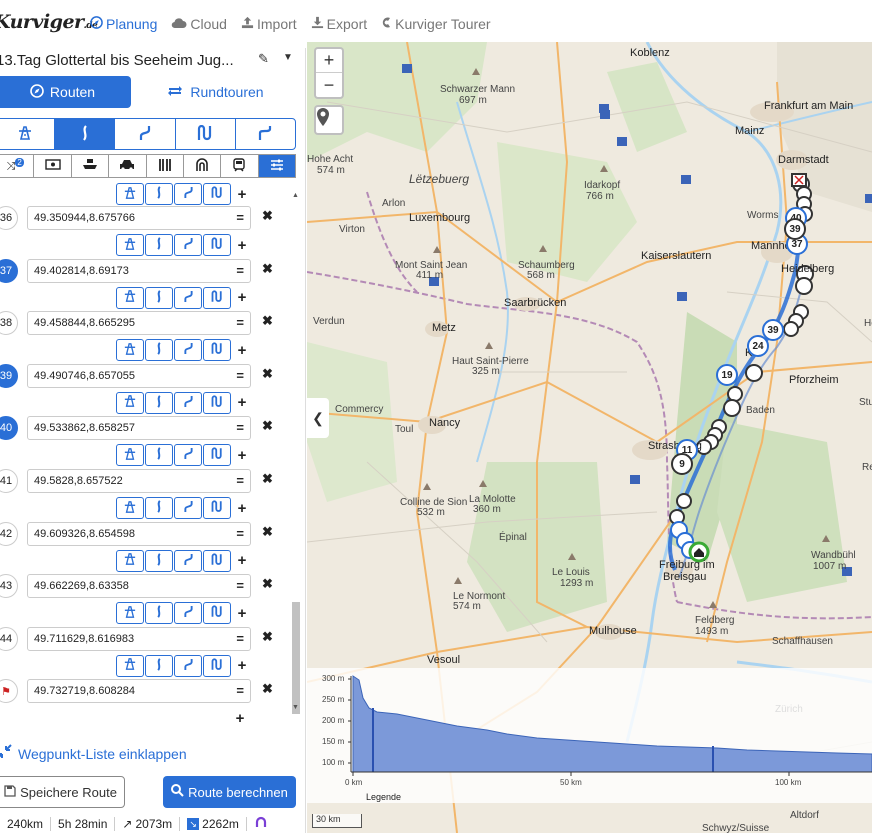 The image size is (872, 833). I want to click on waypoint-number: 38, so click(9, 323).